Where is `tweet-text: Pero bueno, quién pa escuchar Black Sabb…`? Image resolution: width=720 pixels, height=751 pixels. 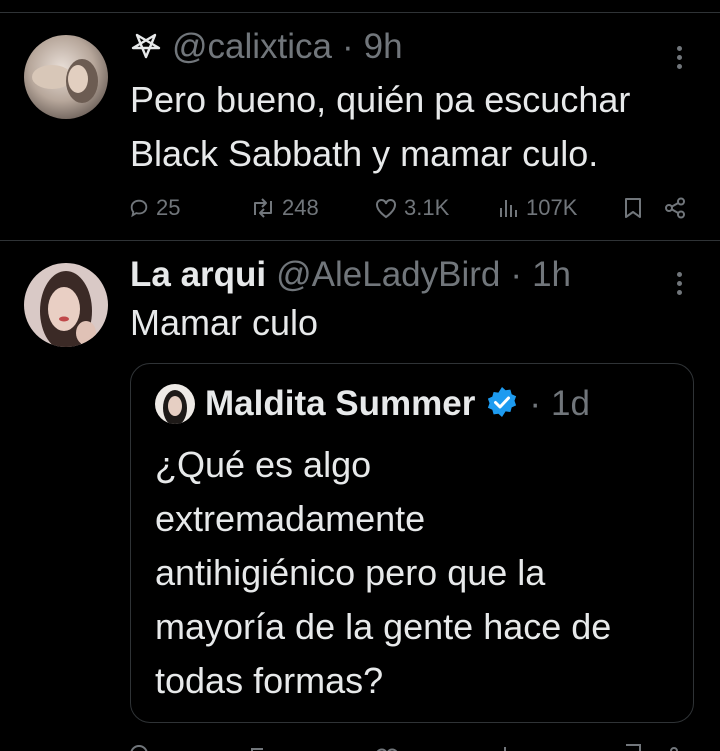 tweet-text: Pero bueno, quién pa escuchar Black Sabb… is located at coordinates (420, 127).